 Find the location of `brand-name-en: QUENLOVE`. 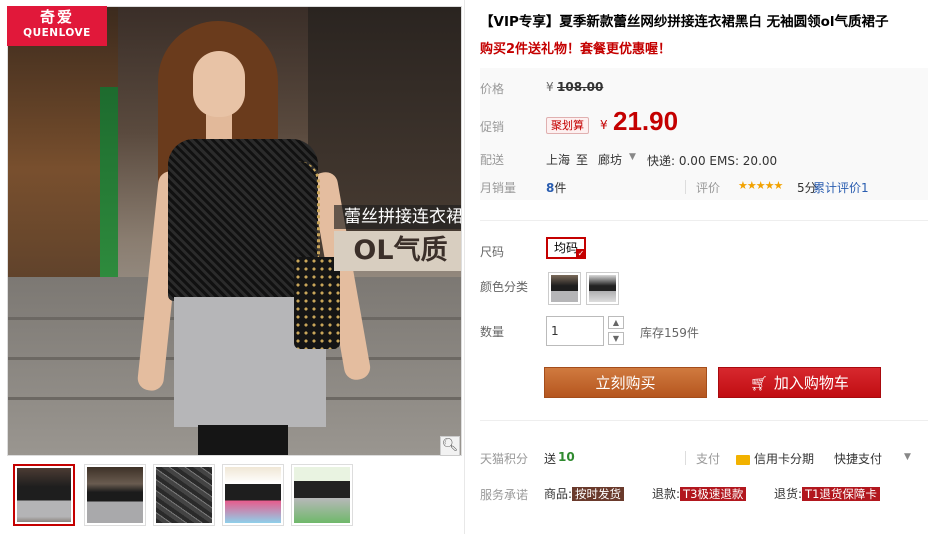

brand-name-en: QUENLOVE is located at coordinates (57, 33).